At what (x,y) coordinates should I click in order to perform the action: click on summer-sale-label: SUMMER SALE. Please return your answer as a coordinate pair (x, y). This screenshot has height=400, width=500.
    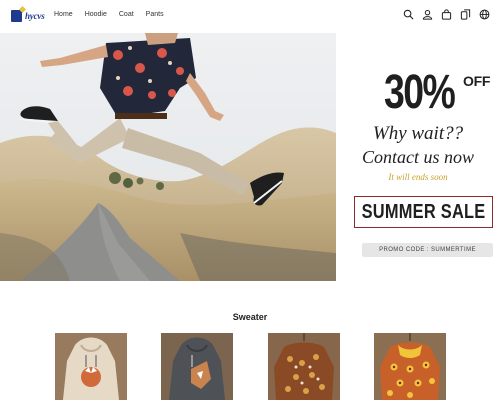
    Looking at the image, I should click on (423, 211).